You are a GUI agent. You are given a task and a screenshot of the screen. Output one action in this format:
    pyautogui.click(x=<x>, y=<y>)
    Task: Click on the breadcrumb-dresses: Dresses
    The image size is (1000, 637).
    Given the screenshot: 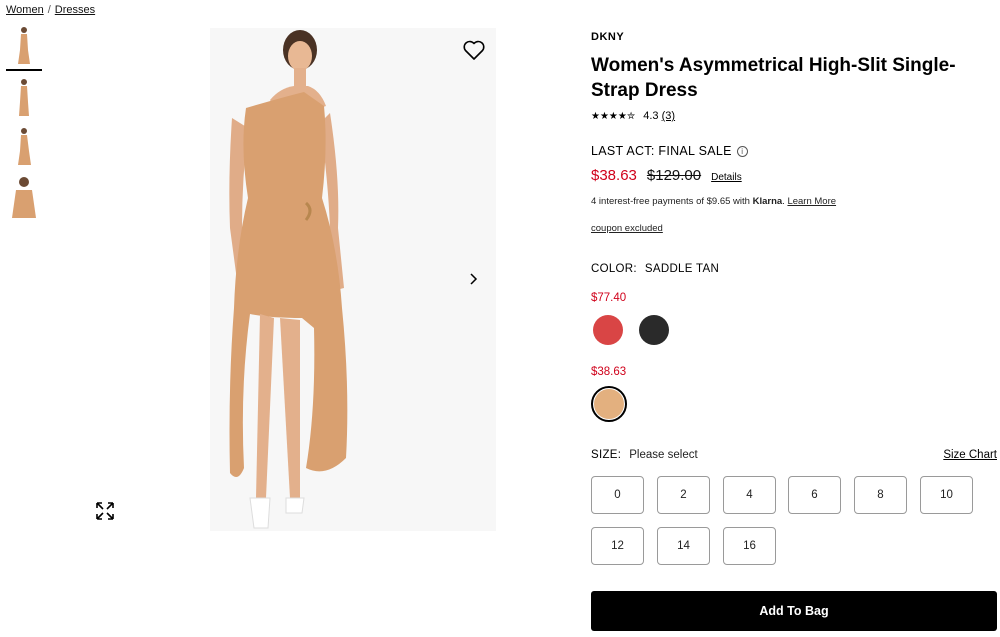 What is the action you would take?
    pyautogui.click(x=75, y=10)
    